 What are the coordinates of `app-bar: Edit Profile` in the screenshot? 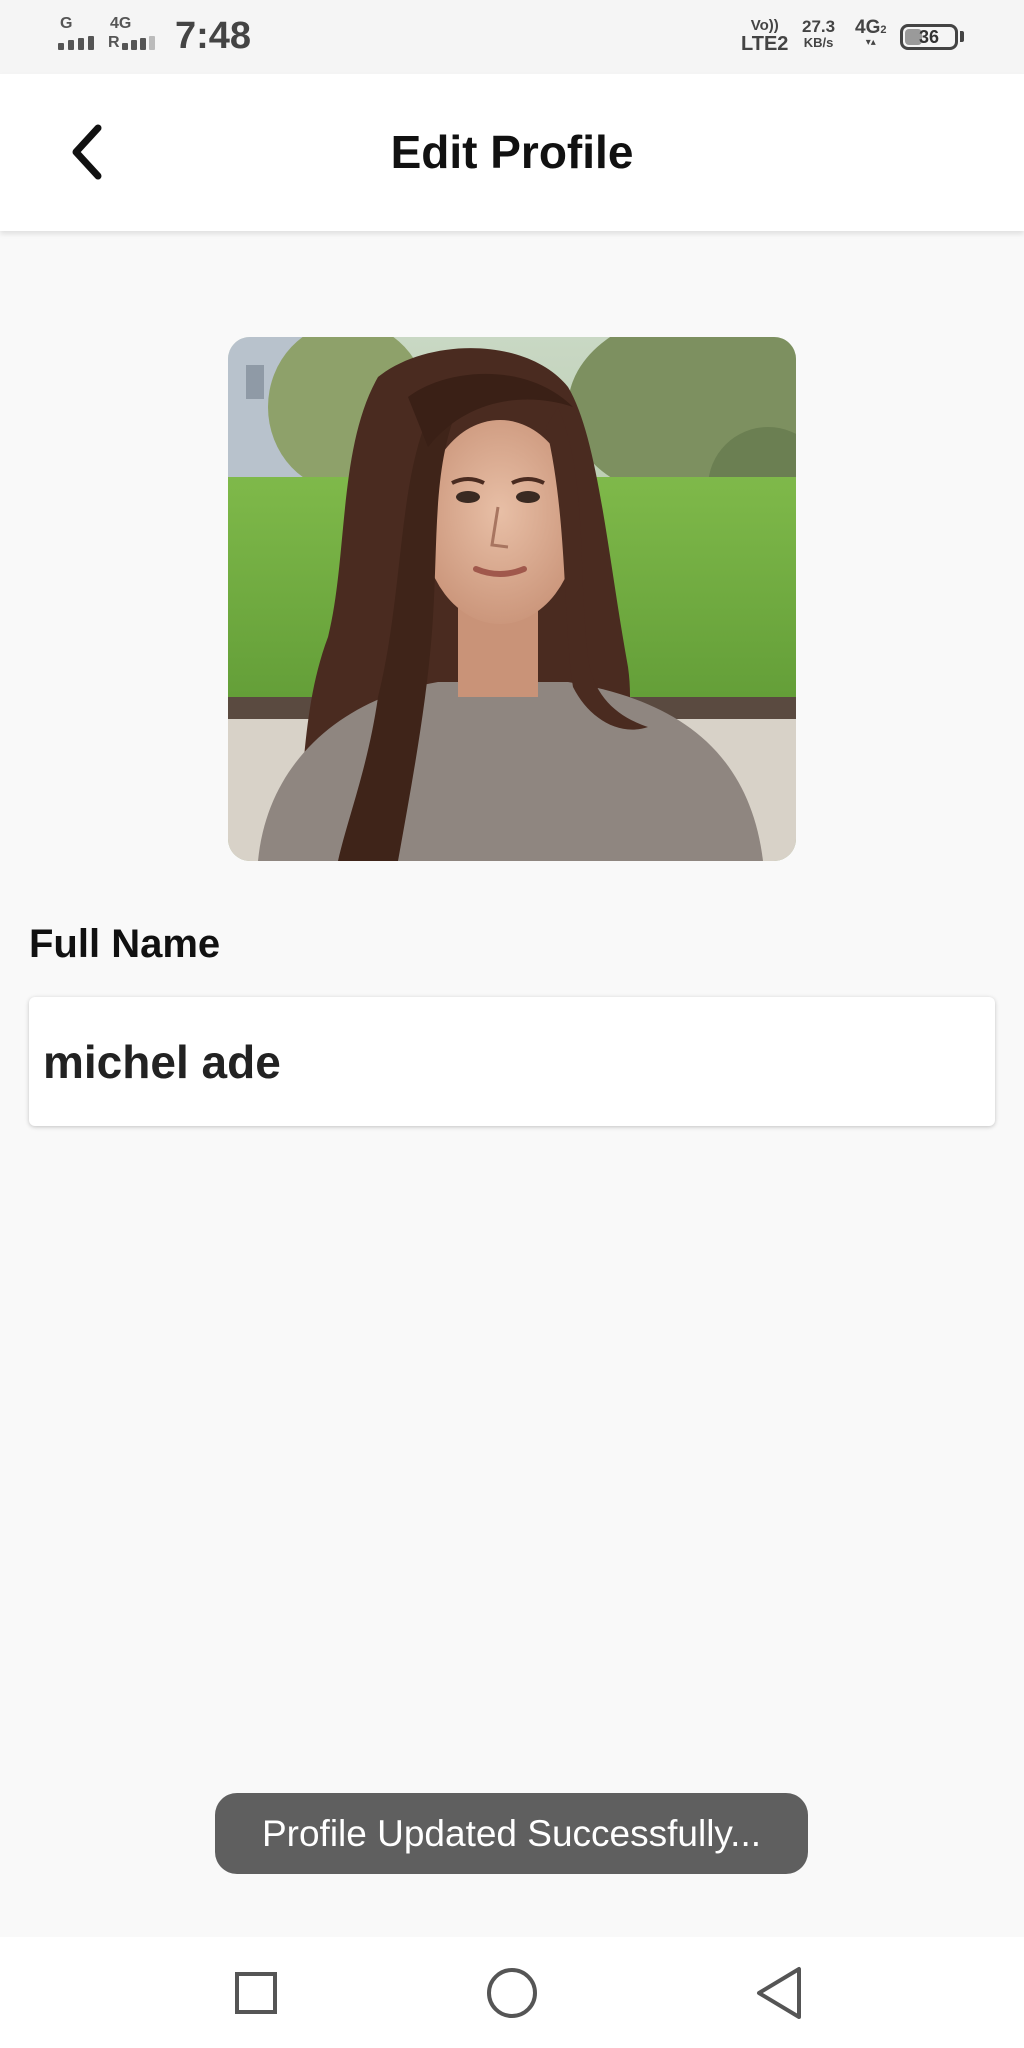 It's located at (512, 152).